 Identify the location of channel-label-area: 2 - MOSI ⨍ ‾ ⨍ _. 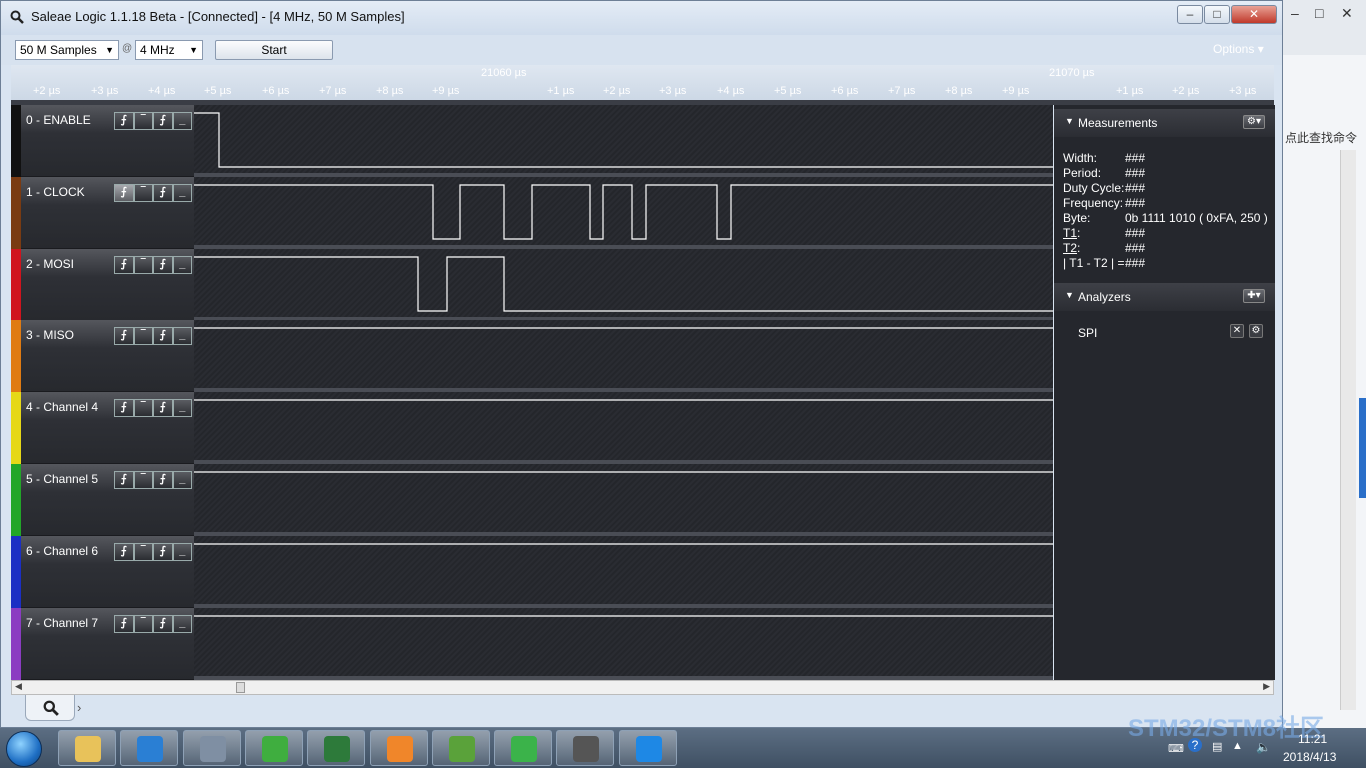
(107, 284).